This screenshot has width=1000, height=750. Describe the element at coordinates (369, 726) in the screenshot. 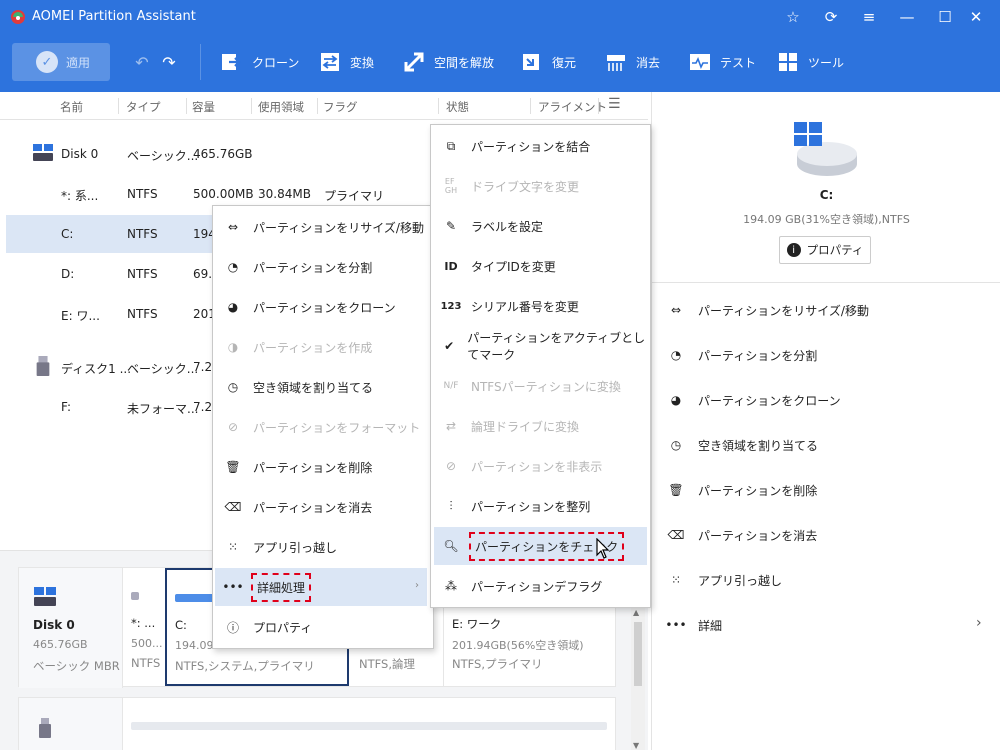

I see `partition-bar-f` at that location.